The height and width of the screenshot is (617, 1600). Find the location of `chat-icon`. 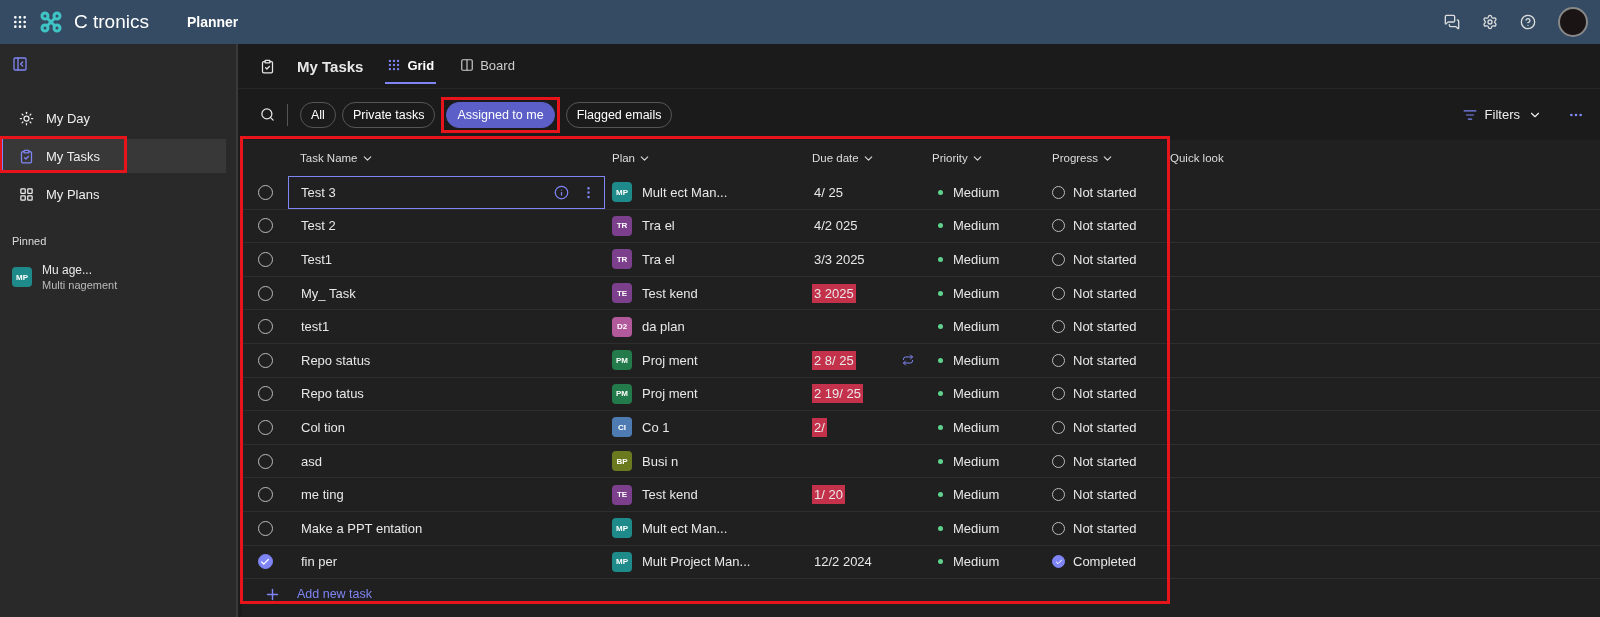

chat-icon is located at coordinates (1452, 22).